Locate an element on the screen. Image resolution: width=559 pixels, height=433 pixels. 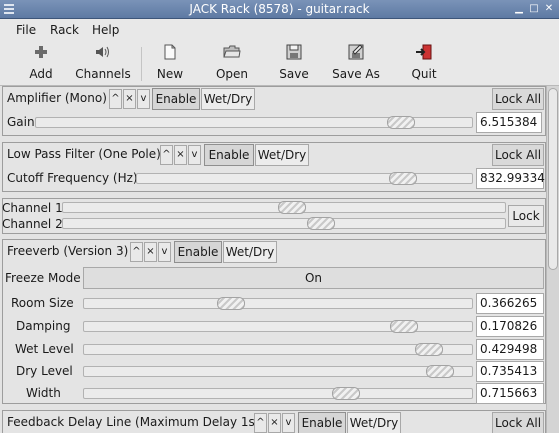
open-button: Open is located at coordinates (232, 62).